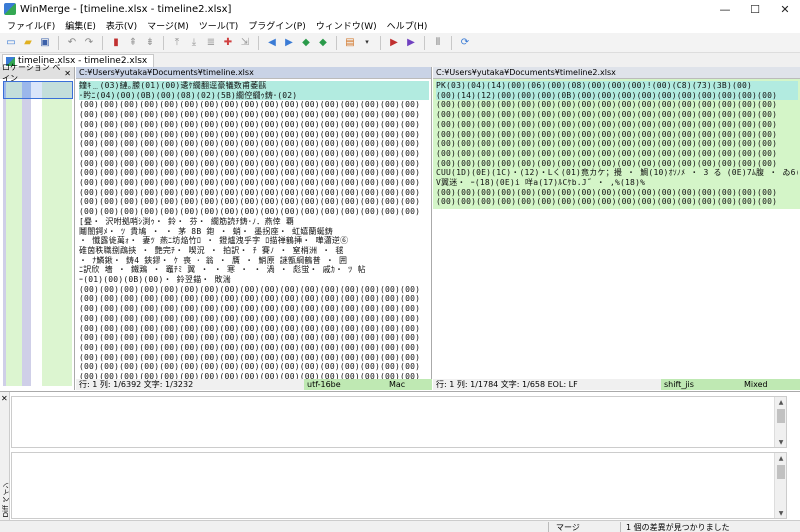  What do you see at coordinates (254, 251) in the screenshot?
I see `text-line: 碓茵秩職捌鵡挾 ・ 艶完ﾁ・ 喫況 ・ 拍訳・ ﾁ 賽ﾉ ・ 窒梢洲 ・ 毬` at bounding box center [254, 251].